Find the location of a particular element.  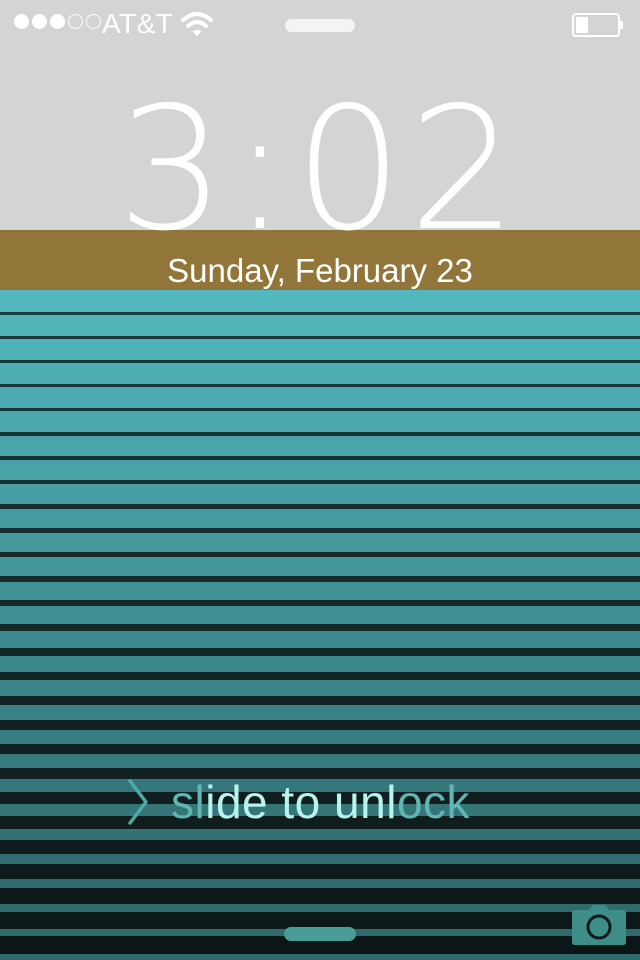

control-center-grabber is located at coordinates (320, 934).